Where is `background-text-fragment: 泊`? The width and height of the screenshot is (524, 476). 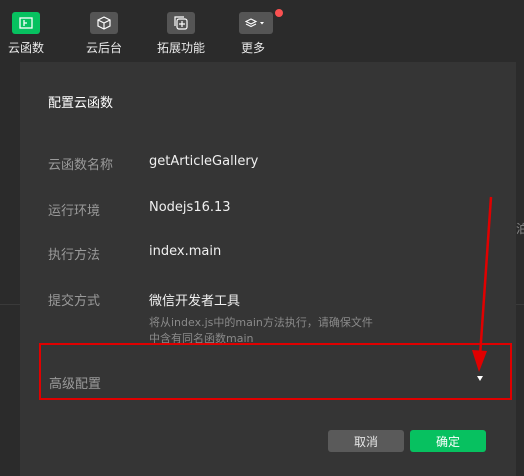 background-text-fragment: 泊 is located at coordinates (519, 229).